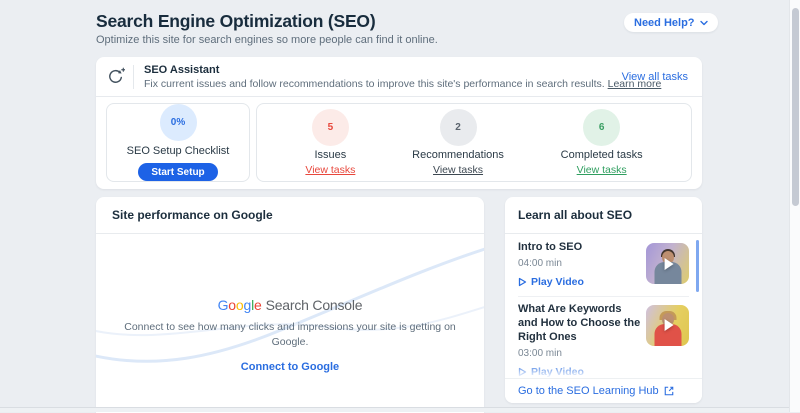  I want to click on google-search-console-logo: Google Search Console, so click(290, 305).